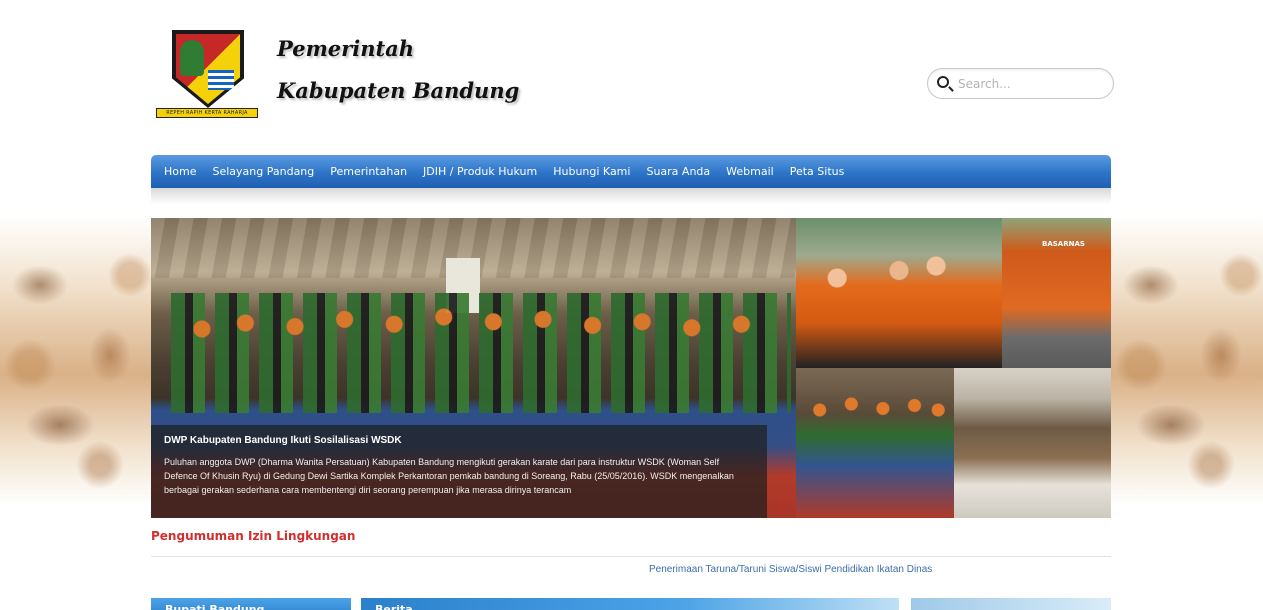 The image size is (1263, 610). I want to click on shield-icon, so click(208, 69).